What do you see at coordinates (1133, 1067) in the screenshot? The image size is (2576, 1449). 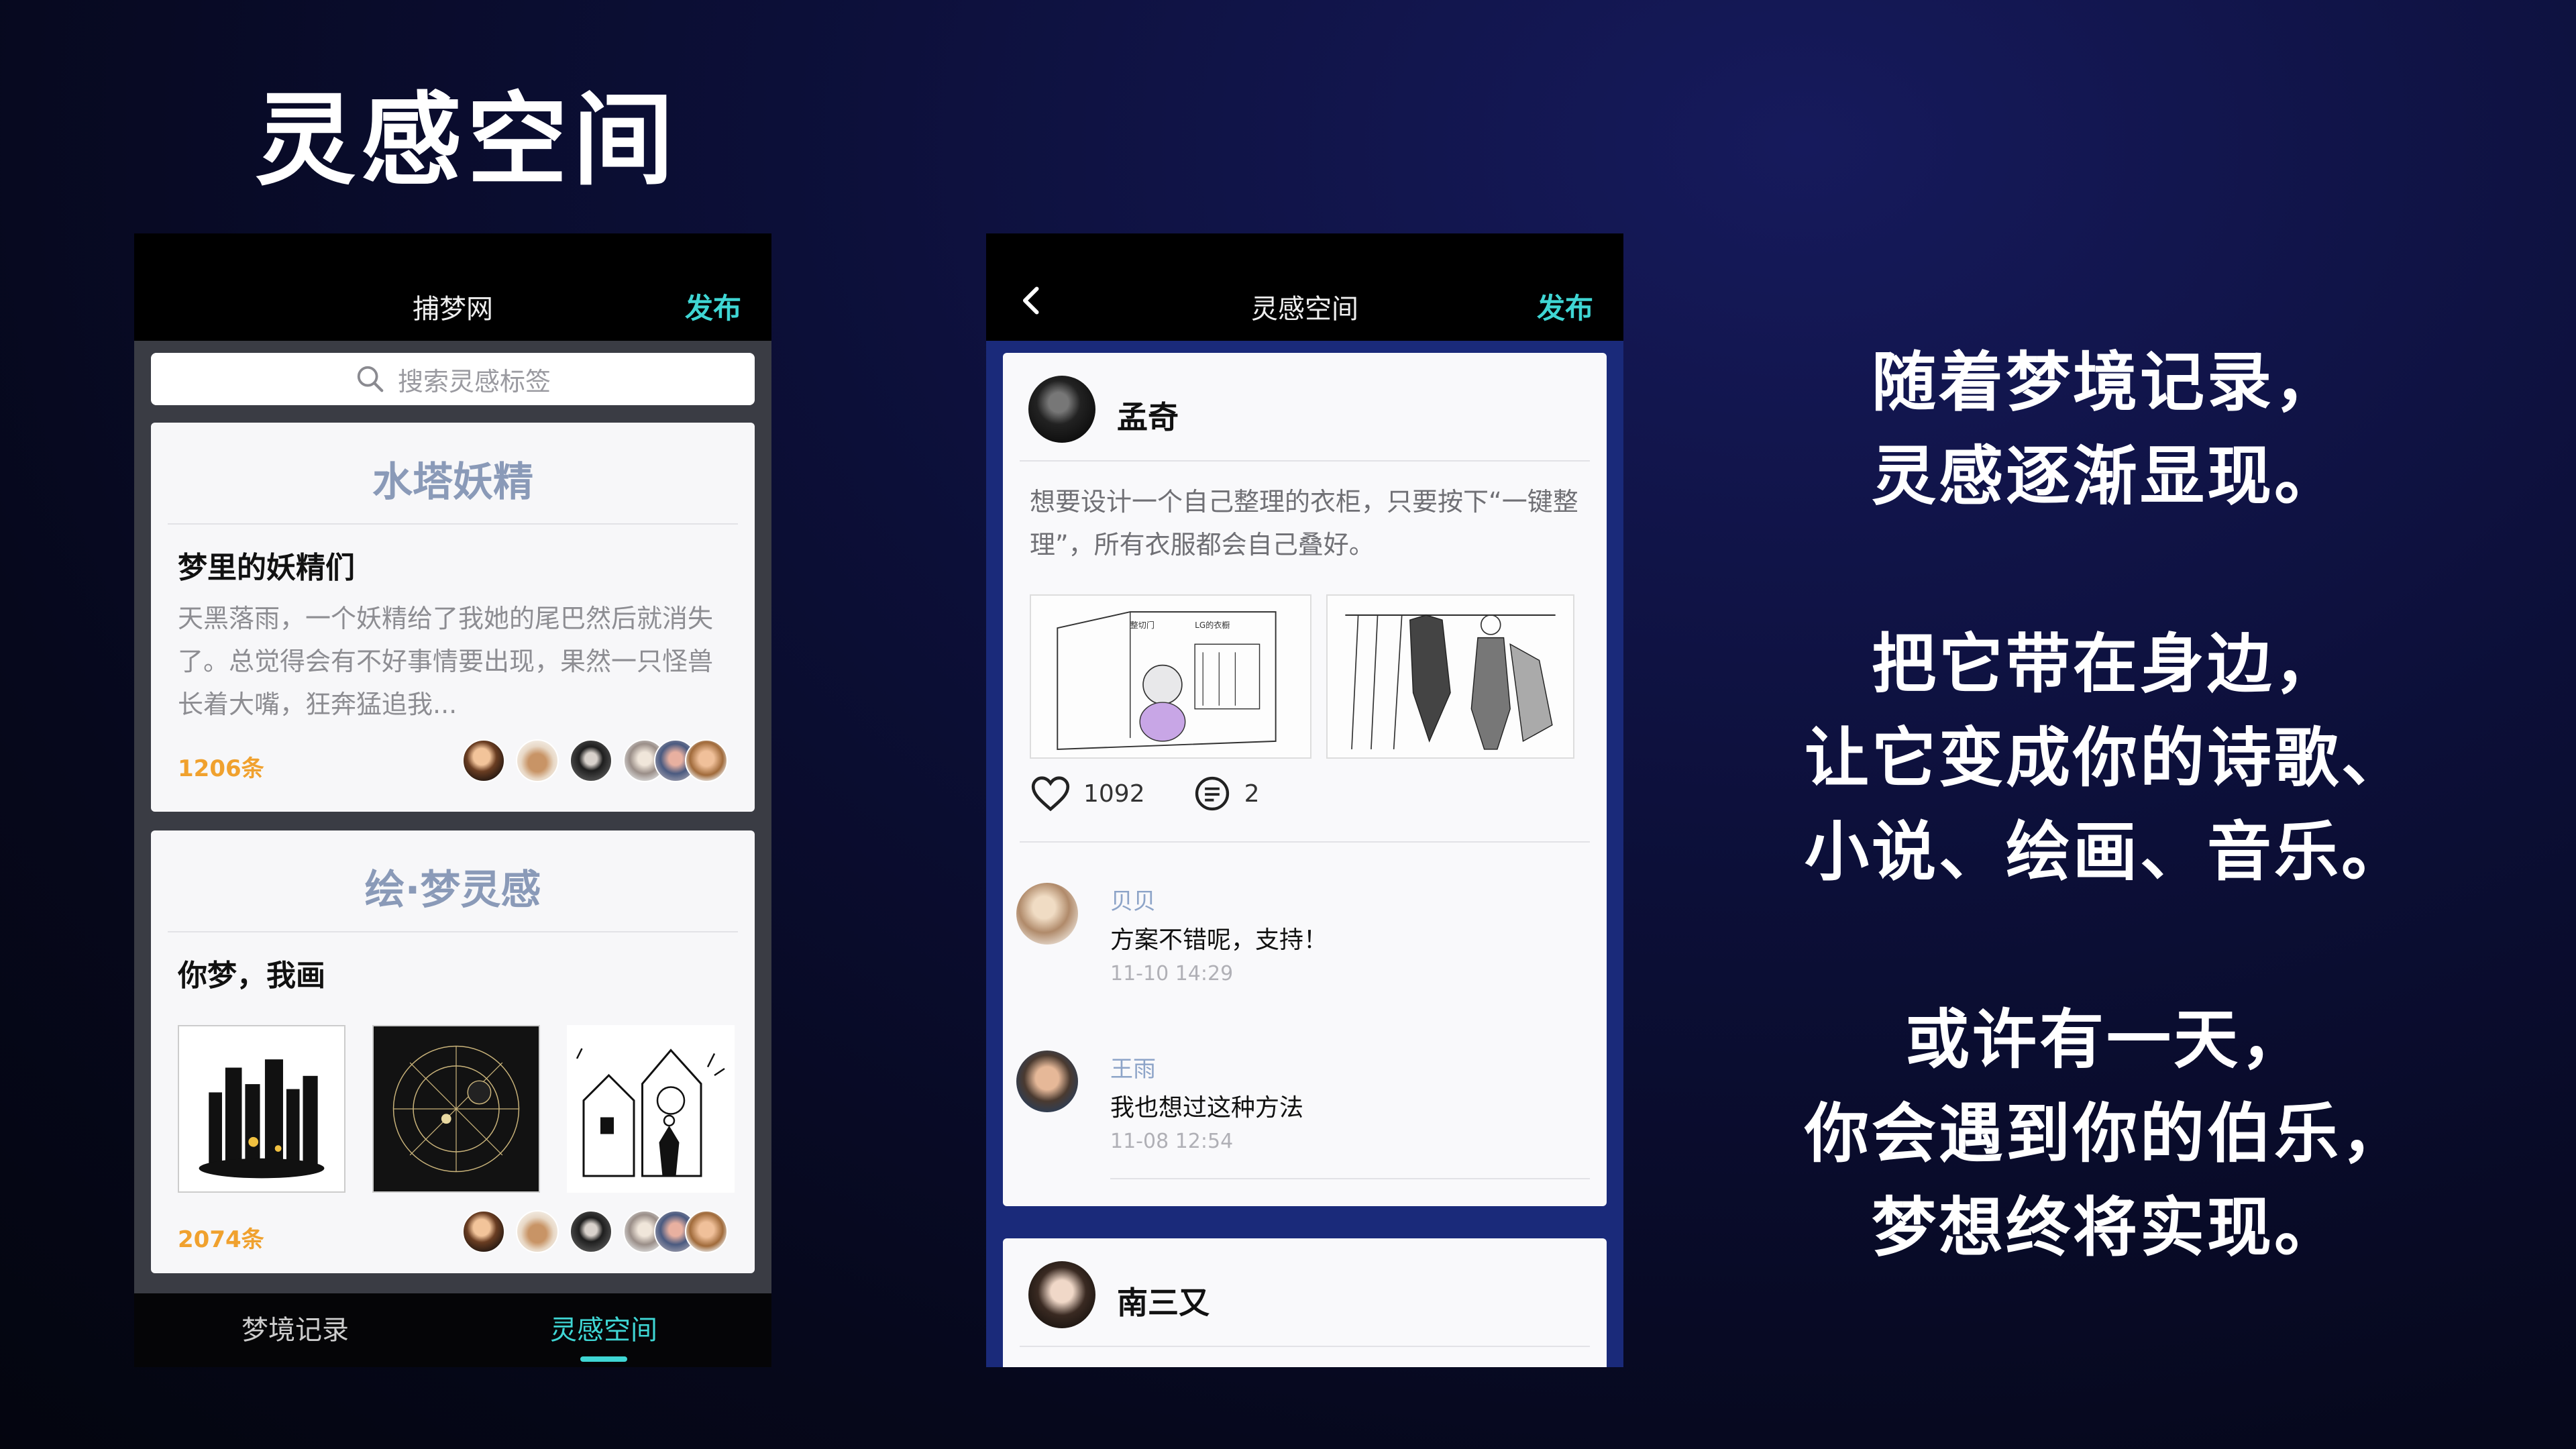 I see `comment-author: 王雨` at bounding box center [1133, 1067].